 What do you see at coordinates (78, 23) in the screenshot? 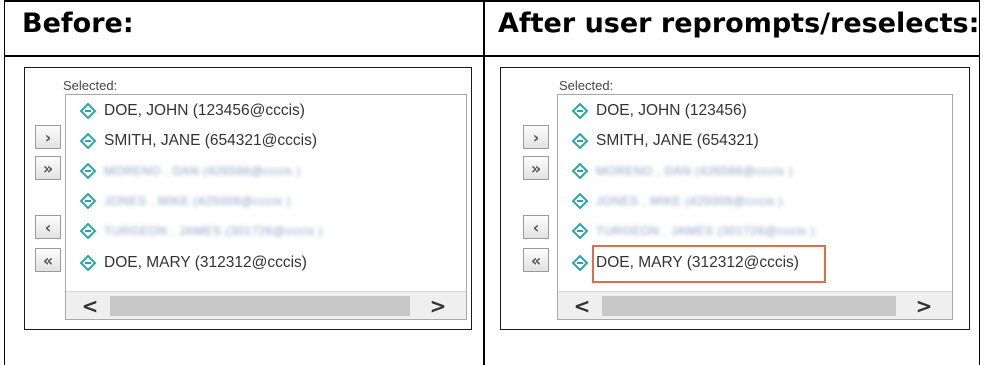
I see `before-heading: Before:` at bounding box center [78, 23].